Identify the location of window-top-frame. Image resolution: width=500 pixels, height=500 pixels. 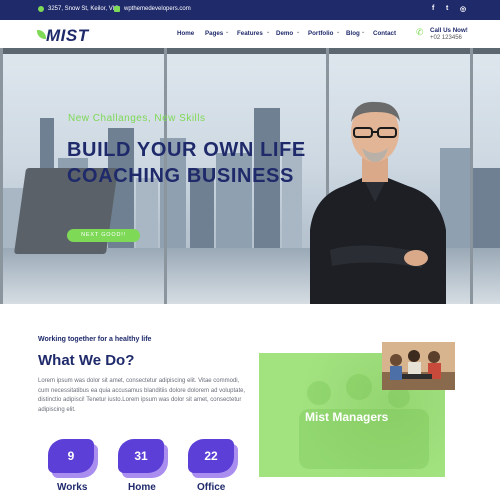
(250, 51).